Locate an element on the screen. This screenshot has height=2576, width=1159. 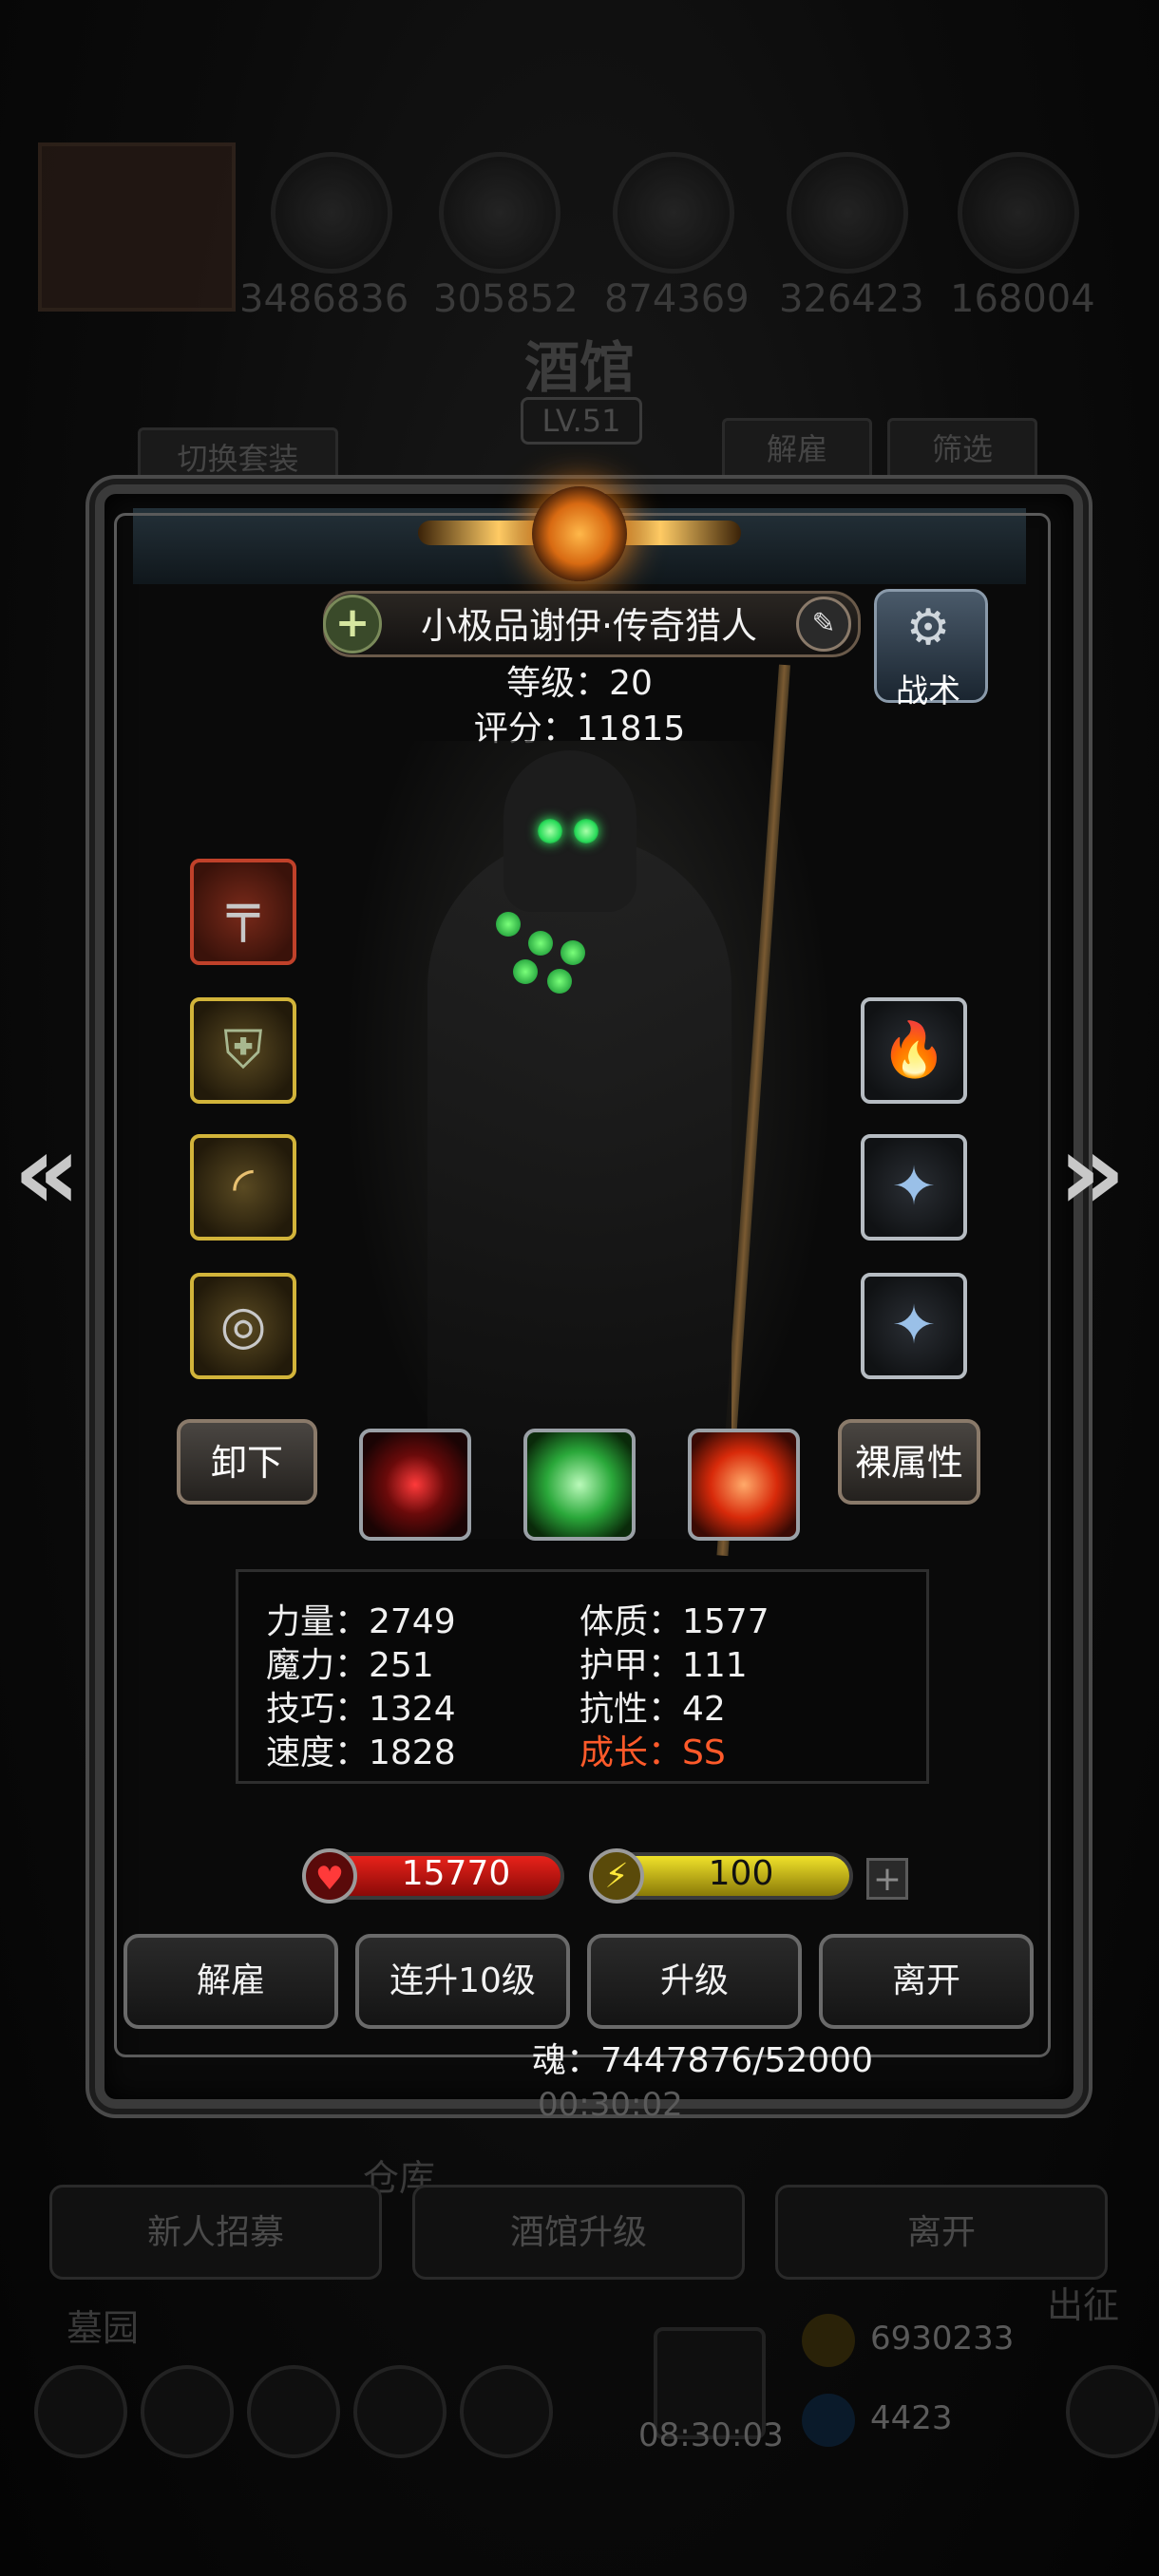
hp-value: 15770 is located at coordinates (456, 1873).